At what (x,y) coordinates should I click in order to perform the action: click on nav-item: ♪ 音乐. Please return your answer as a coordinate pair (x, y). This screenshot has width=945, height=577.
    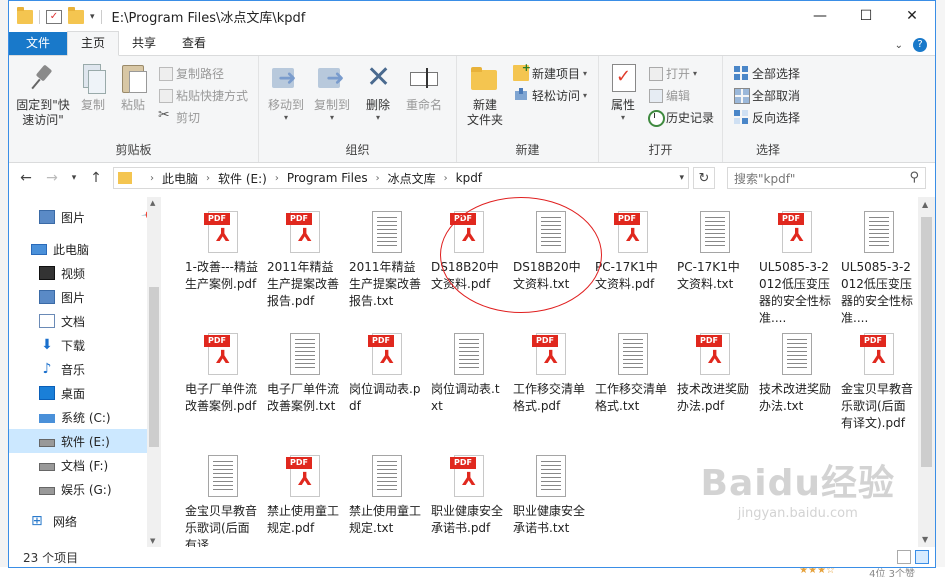
    Looking at the image, I should click on (85, 369).